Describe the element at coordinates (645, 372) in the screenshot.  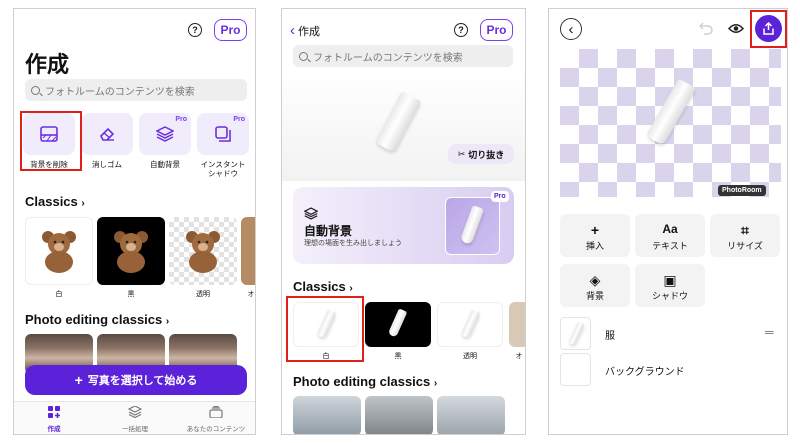
I see `layer-label: バックグラウンド` at that location.